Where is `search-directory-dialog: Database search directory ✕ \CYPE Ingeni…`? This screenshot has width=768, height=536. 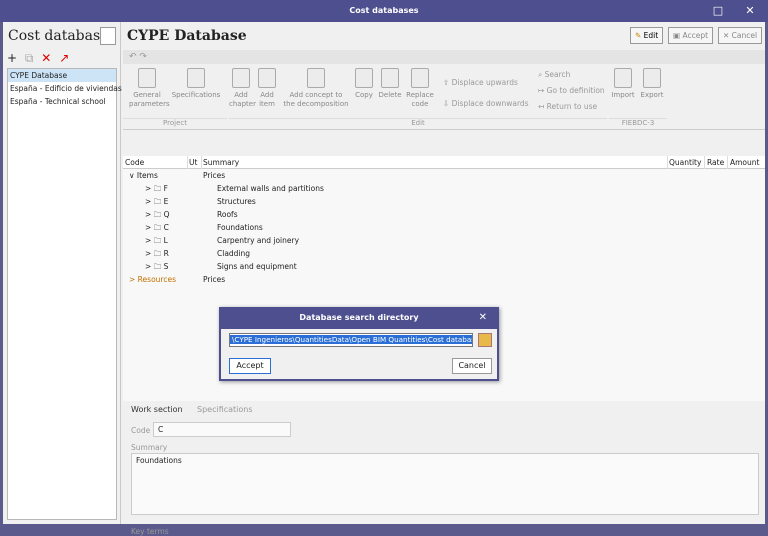
search-directory-dialog: Database search directory ✕ \CYPE Ingeni… is located at coordinates (359, 344).